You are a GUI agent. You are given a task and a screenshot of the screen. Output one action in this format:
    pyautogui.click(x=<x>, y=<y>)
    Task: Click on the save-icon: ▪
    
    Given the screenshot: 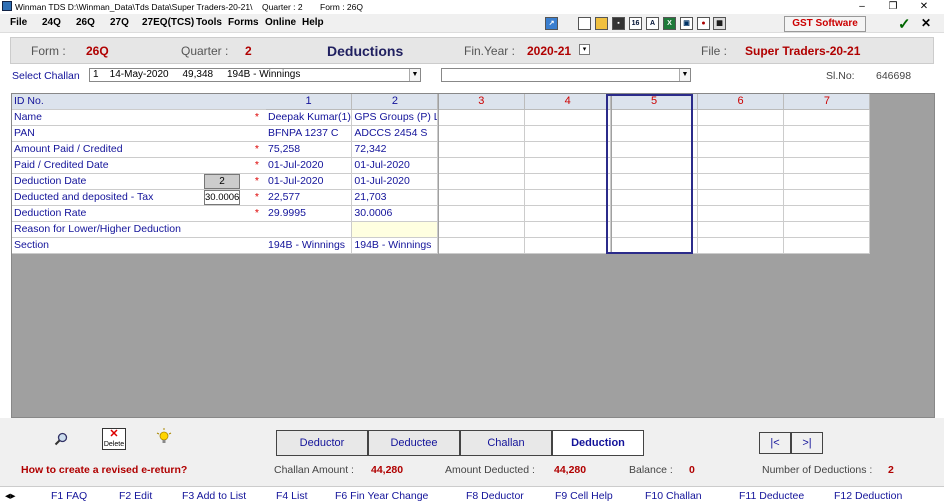 What is the action you would take?
    pyautogui.click(x=618, y=23)
    